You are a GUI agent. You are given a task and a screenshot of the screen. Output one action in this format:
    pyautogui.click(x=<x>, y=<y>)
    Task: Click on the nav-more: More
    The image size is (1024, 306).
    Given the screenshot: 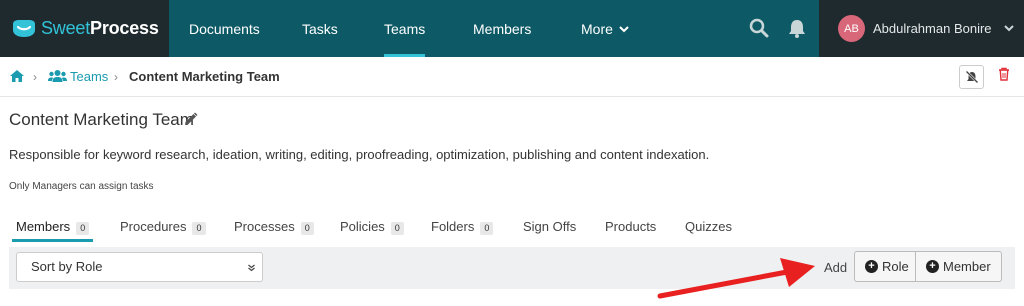 What is the action you would take?
    pyautogui.click(x=605, y=28)
    